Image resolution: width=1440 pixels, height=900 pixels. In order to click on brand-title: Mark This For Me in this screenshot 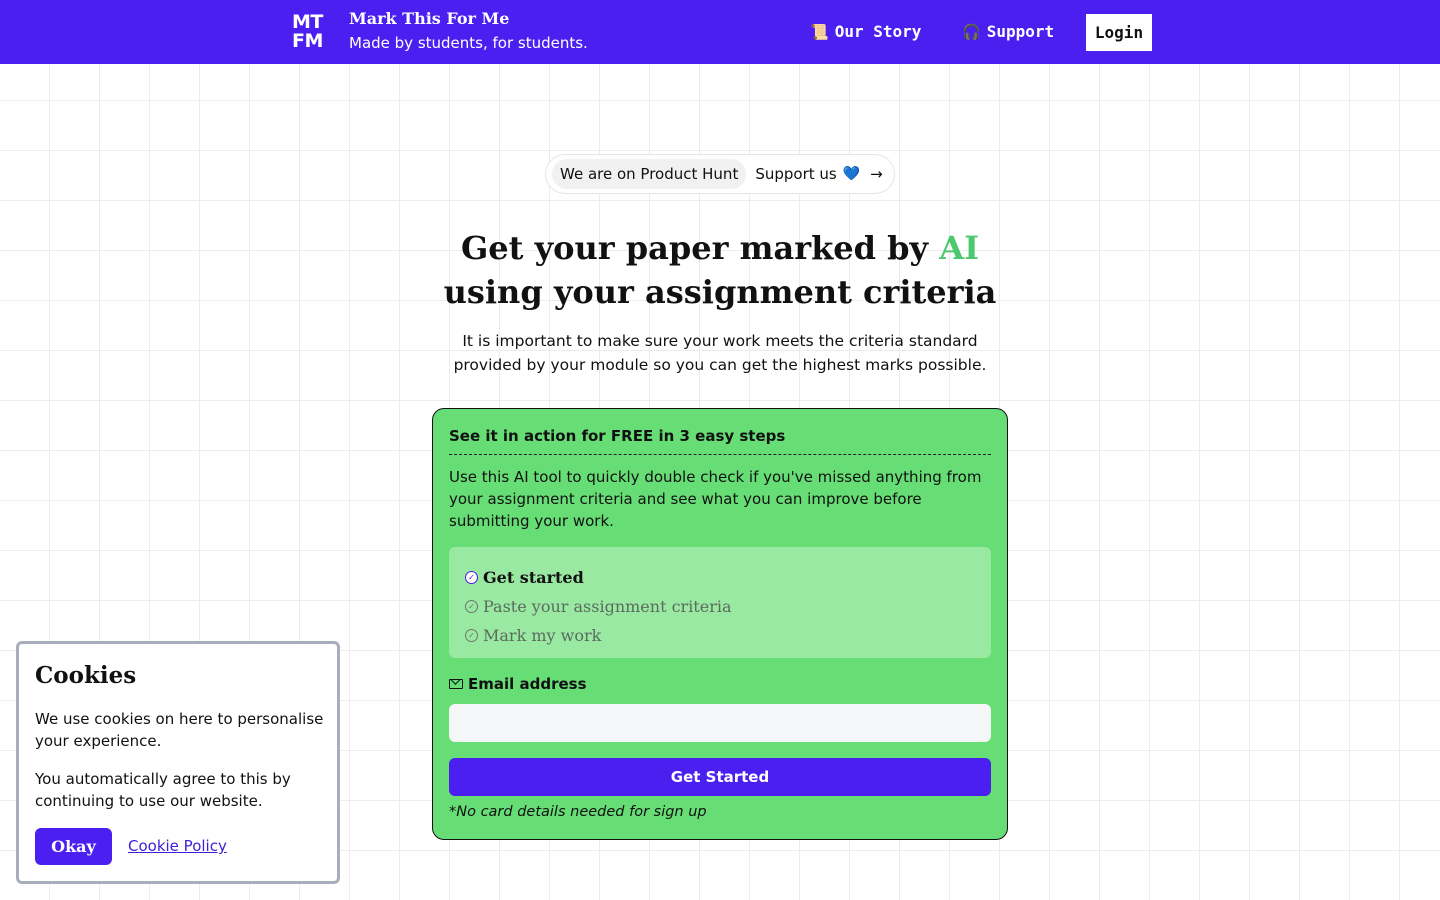, I will do `click(429, 18)`.